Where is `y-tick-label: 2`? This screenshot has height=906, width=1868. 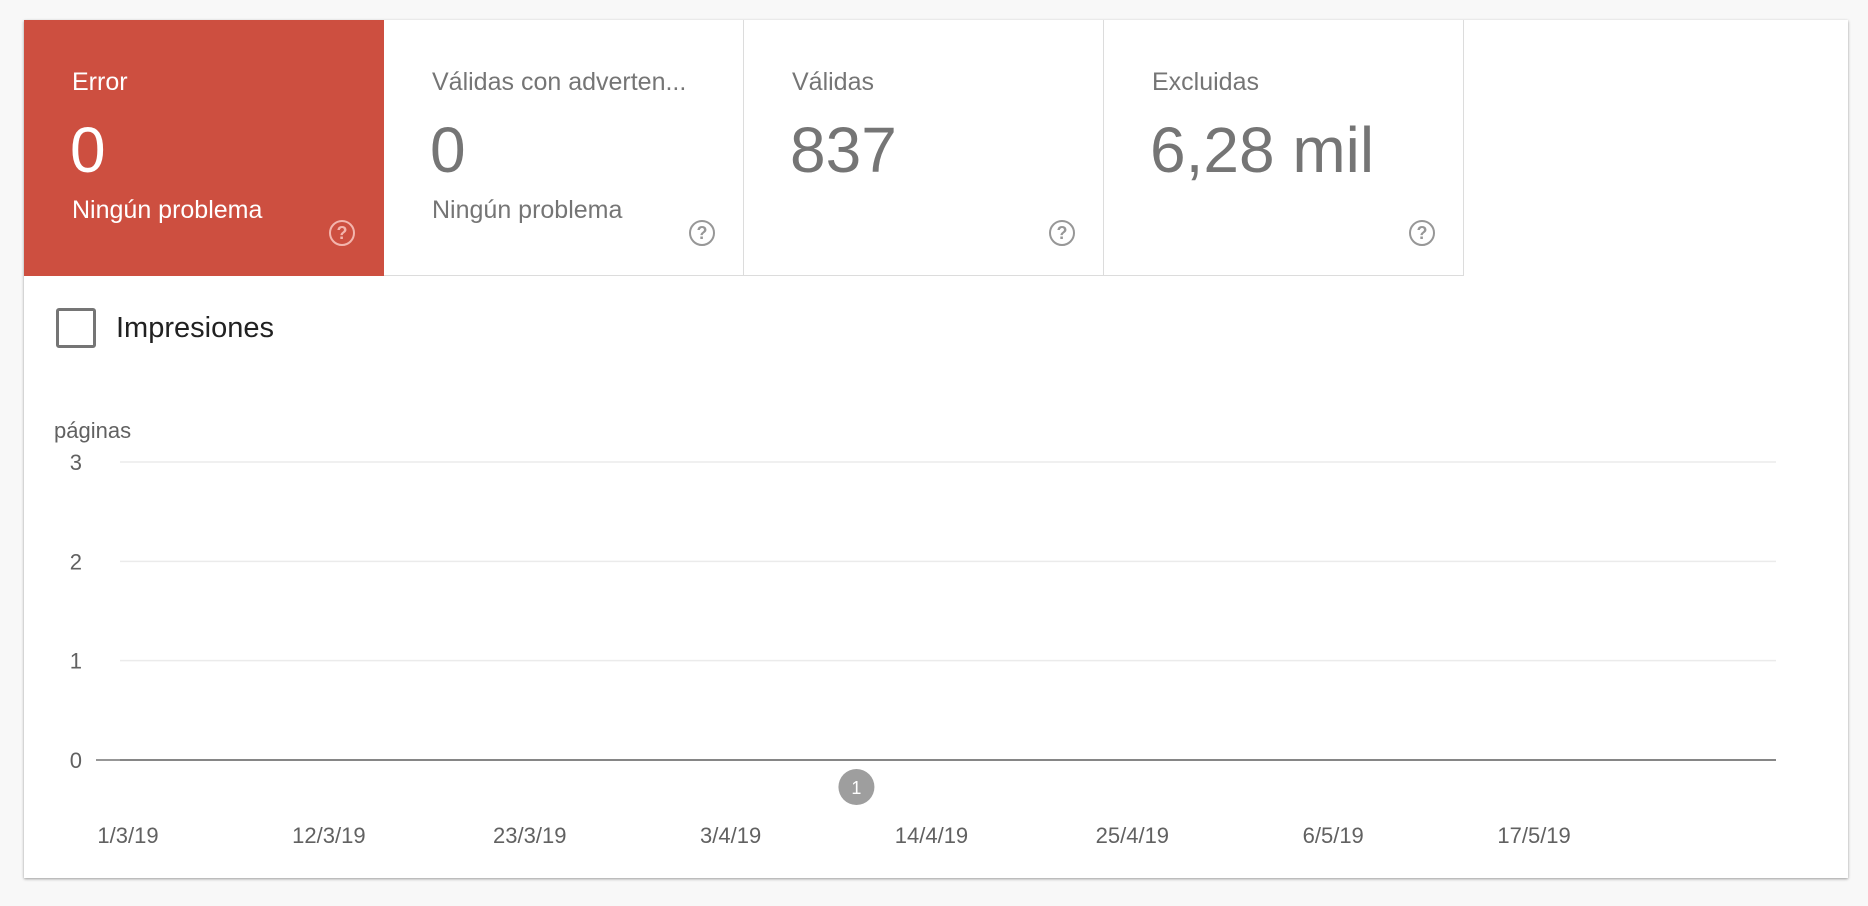 y-tick-label: 2 is located at coordinates (76, 561).